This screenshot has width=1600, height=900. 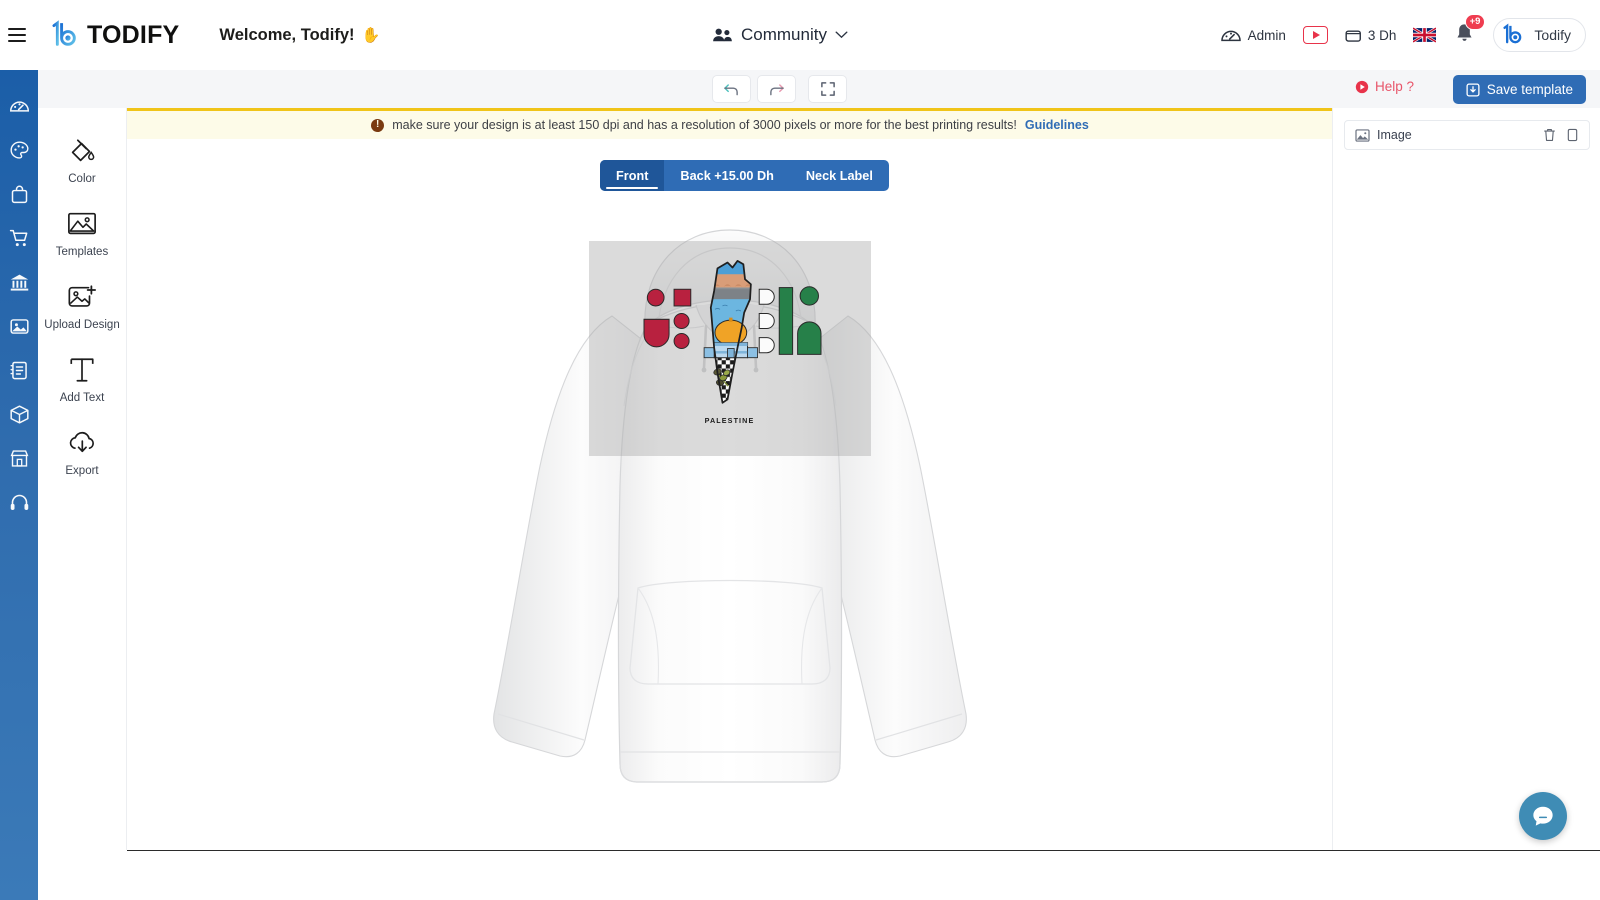 I want to click on copy-icon, so click(x=1572, y=135).